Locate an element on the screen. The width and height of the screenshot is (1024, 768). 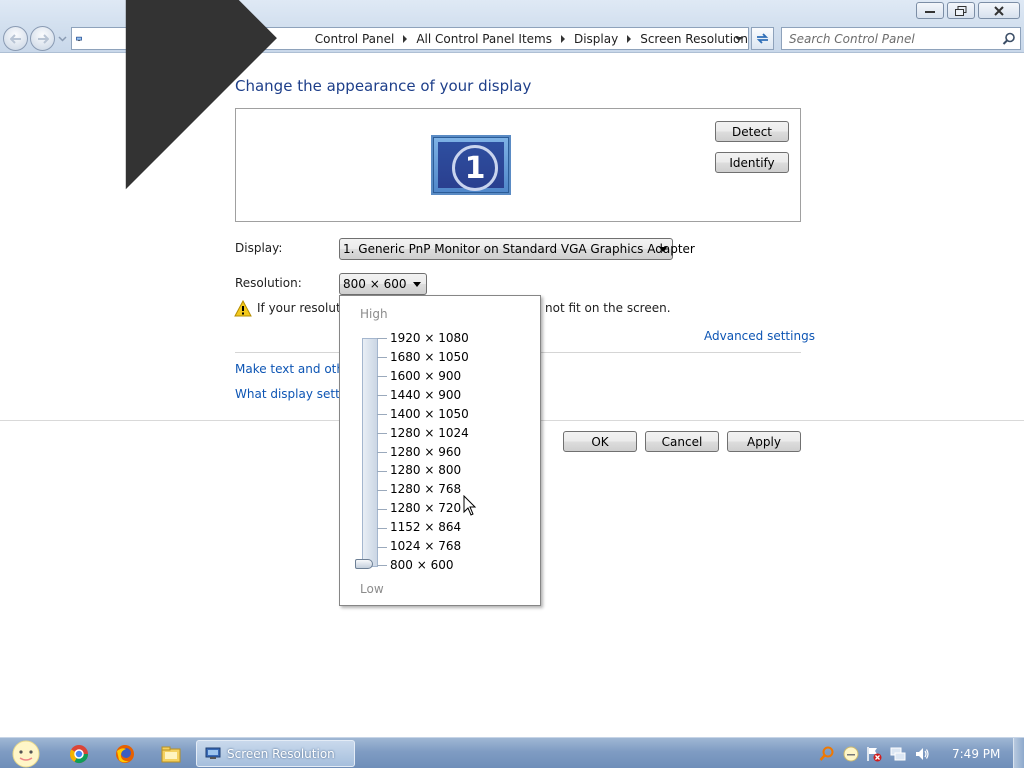
resolution-option: 1600 × 900 is located at coordinates (425, 376).